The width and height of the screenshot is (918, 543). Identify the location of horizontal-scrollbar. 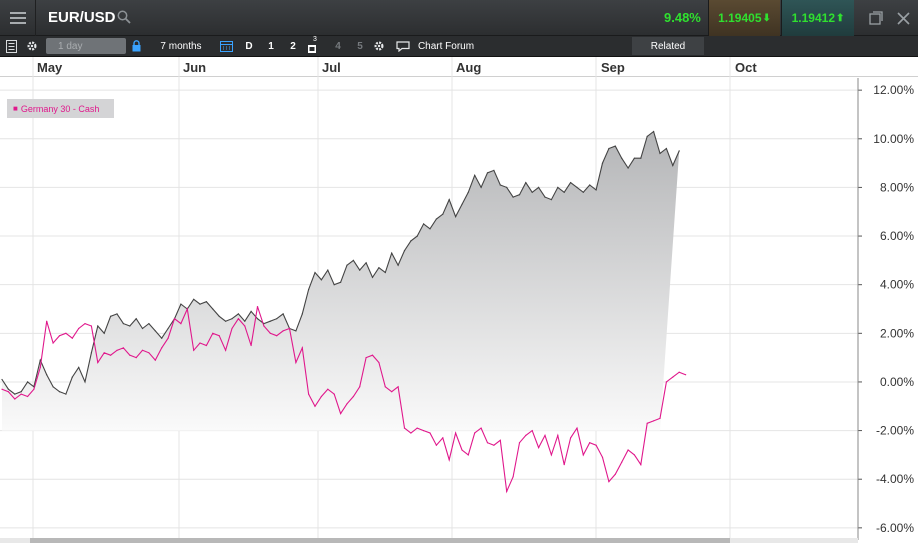
(429, 540).